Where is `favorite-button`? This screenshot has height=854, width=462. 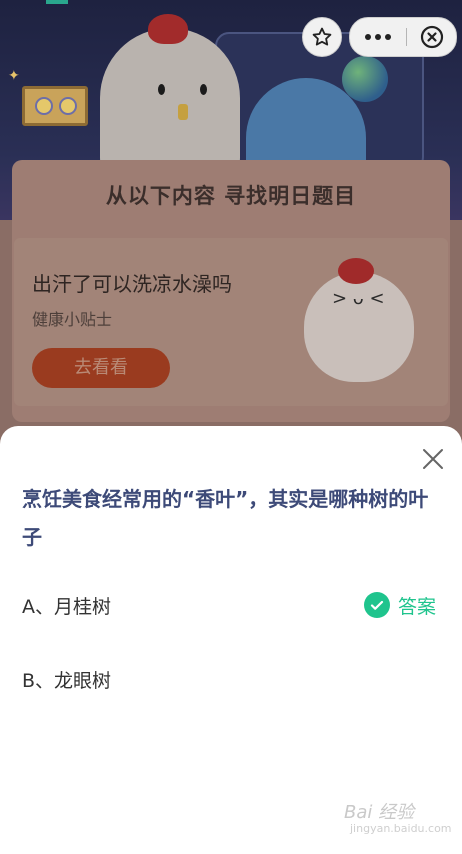
favorite-button is located at coordinates (322, 37).